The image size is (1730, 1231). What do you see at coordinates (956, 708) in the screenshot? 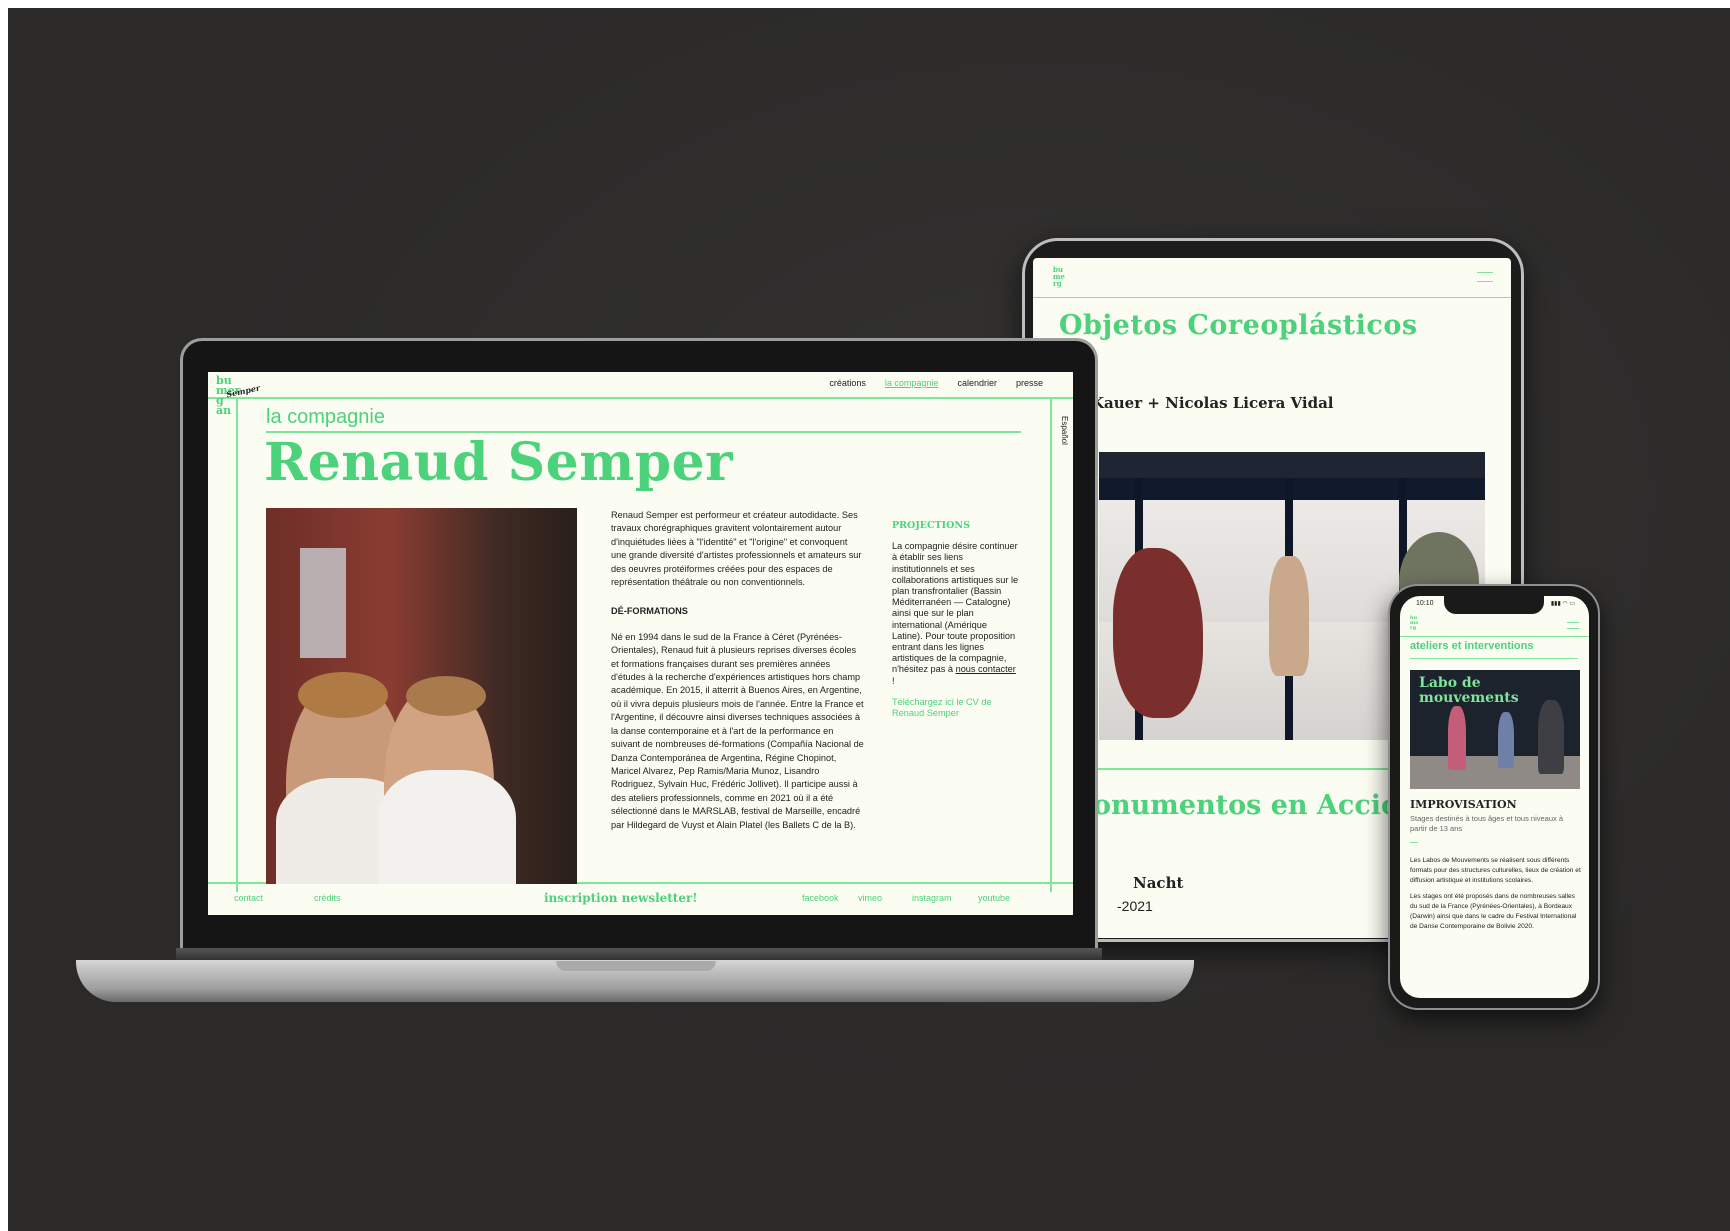
I see `cv-download-link: Téléchargez ici le CV de Renaud Semper` at bounding box center [956, 708].